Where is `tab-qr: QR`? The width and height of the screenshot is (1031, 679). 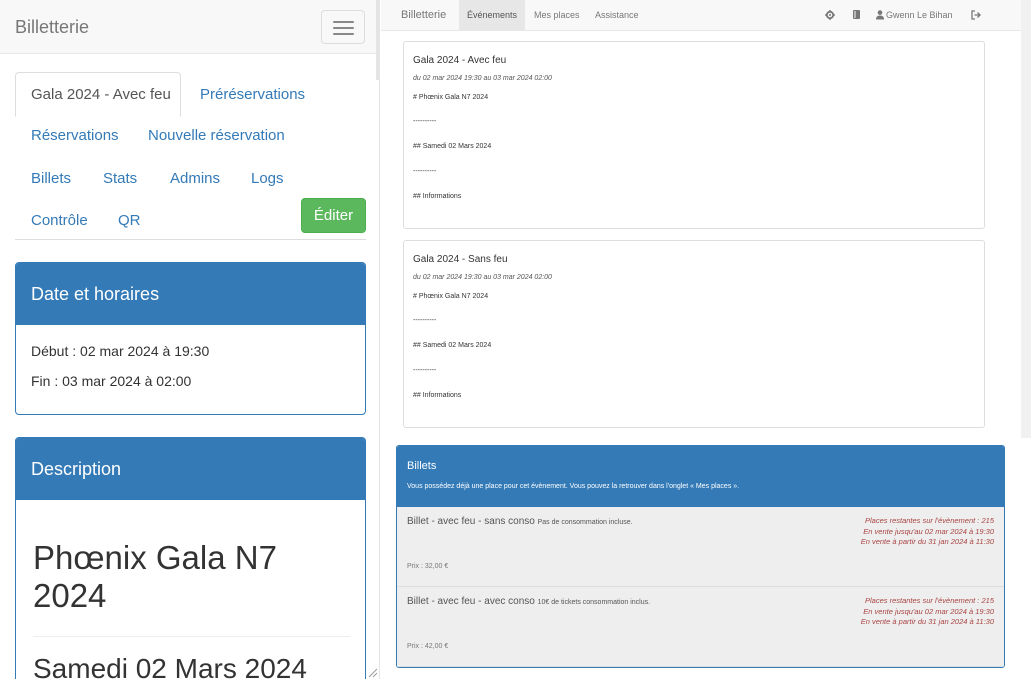
tab-qr: QR is located at coordinates (129, 220).